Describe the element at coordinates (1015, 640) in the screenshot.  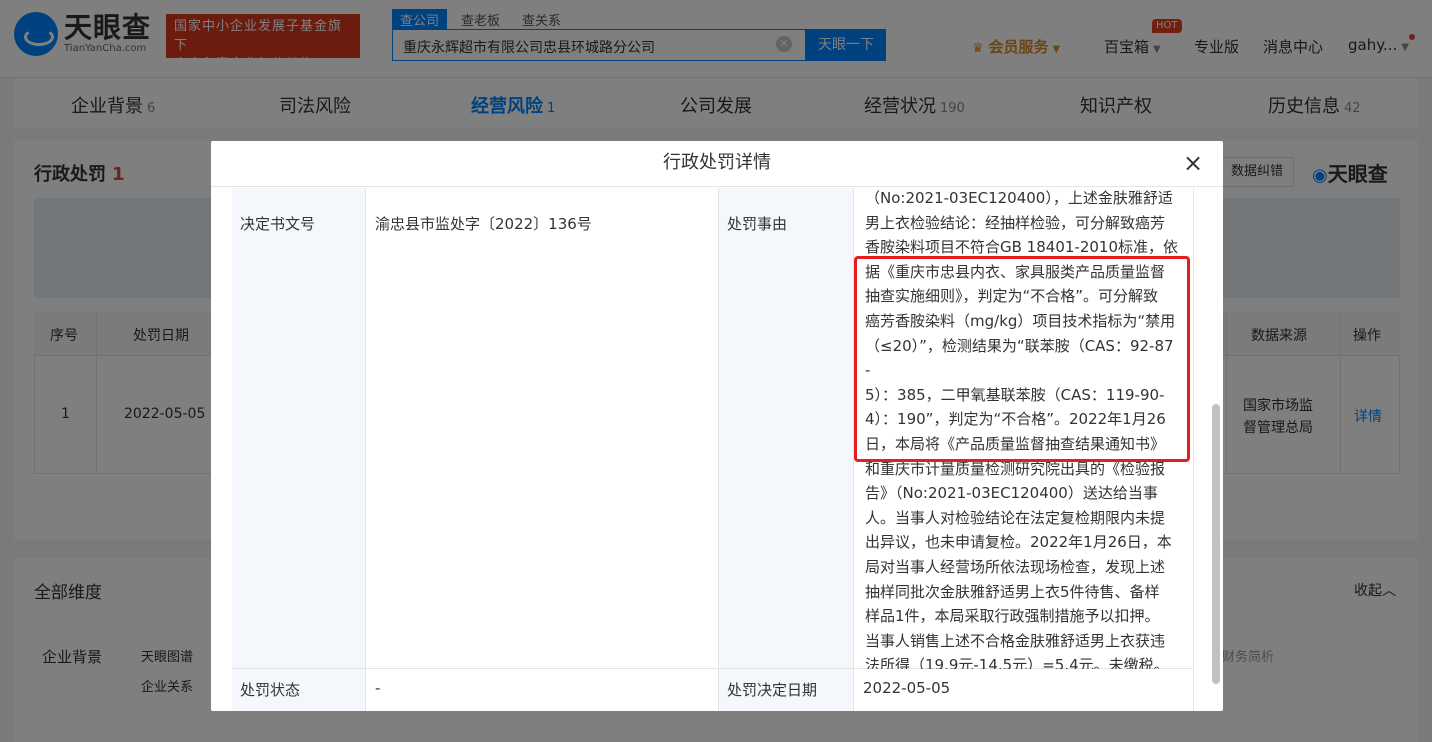
I see `reason-line: 当事人销售上述不合格金肤雅舒适男上衣获违` at that location.